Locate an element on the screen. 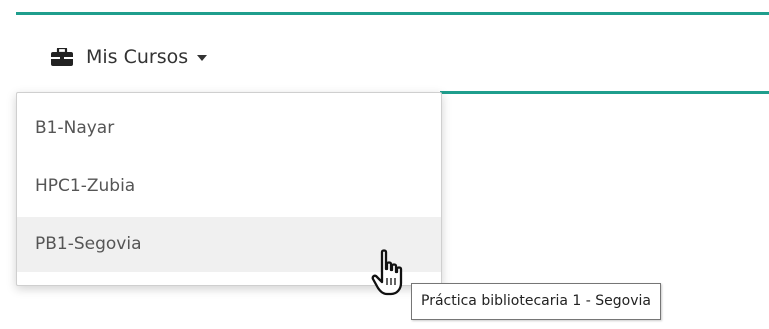 This screenshot has width=769, height=329. briefcase-icon is located at coordinates (62, 56).